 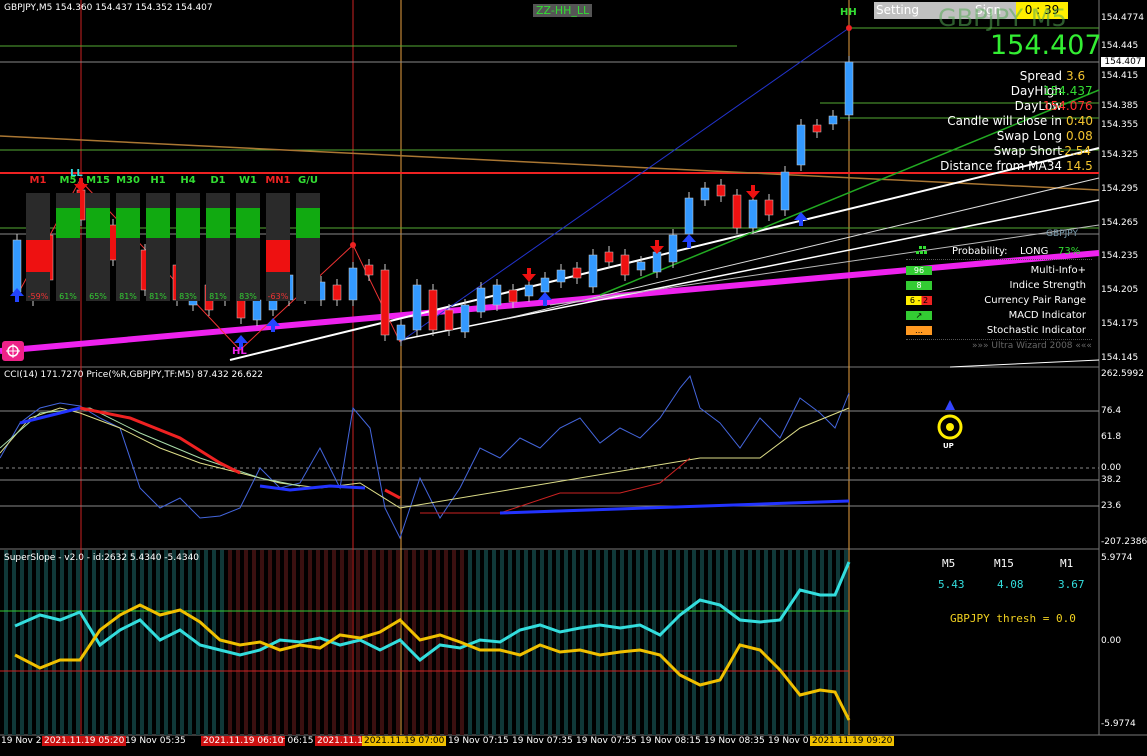 What do you see at coordinates (218, 180) in the screenshot?
I see `timeframe-label: D1` at bounding box center [218, 180].